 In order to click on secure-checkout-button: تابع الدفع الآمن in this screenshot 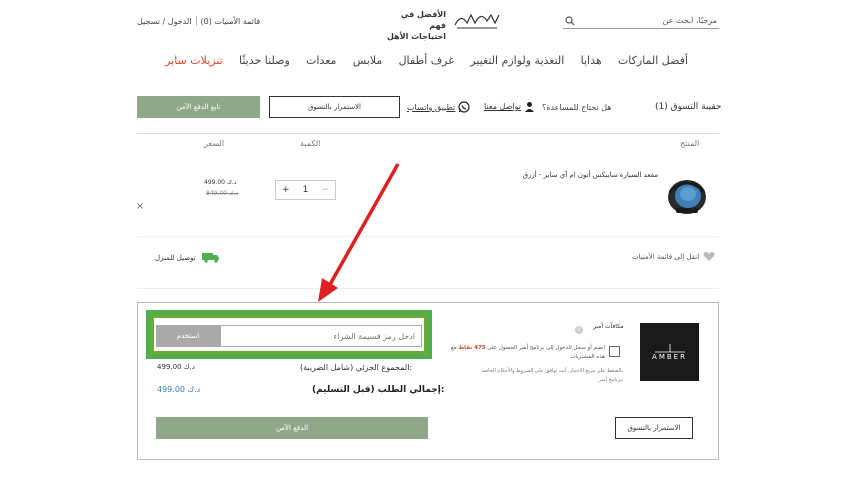, I will do `click(198, 107)`.